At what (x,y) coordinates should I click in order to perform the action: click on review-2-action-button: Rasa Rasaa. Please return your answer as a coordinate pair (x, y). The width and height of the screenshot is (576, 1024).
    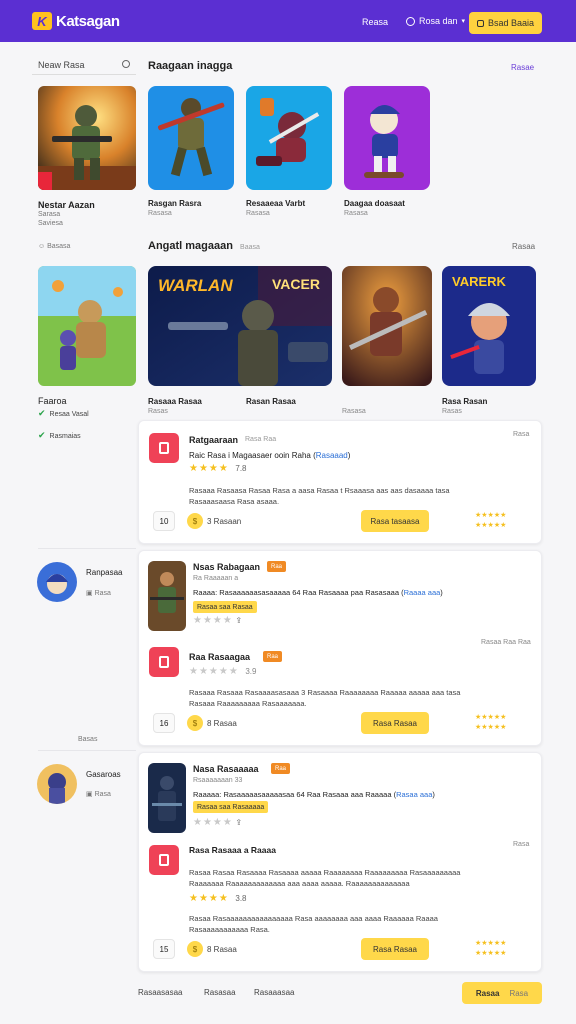
    Looking at the image, I should click on (395, 723).